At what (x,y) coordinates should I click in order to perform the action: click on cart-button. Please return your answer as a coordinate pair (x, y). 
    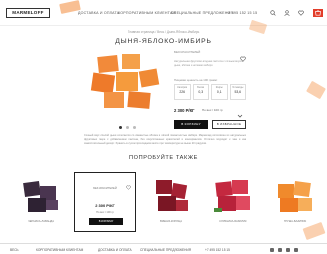
    Looking at the image, I should click on (318, 13).